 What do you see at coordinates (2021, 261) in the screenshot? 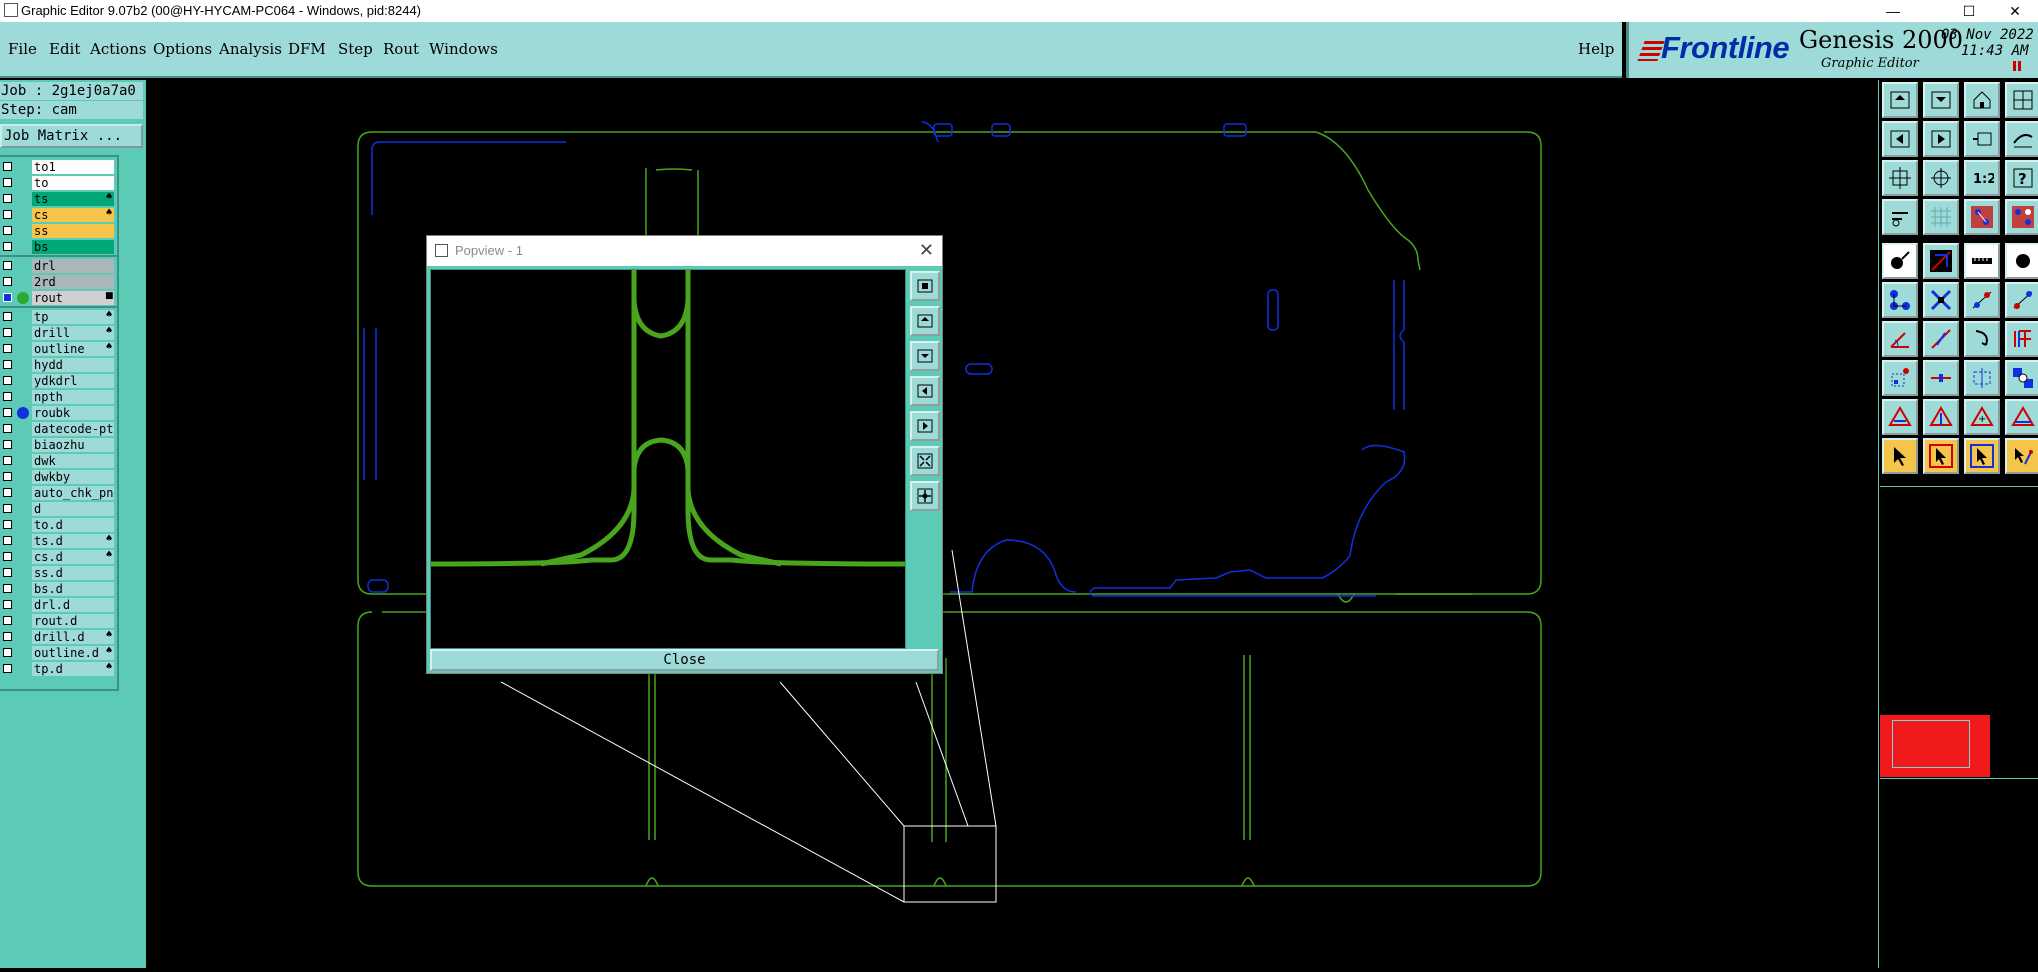
I see `dot-icon` at bounding box center [2021, 261].